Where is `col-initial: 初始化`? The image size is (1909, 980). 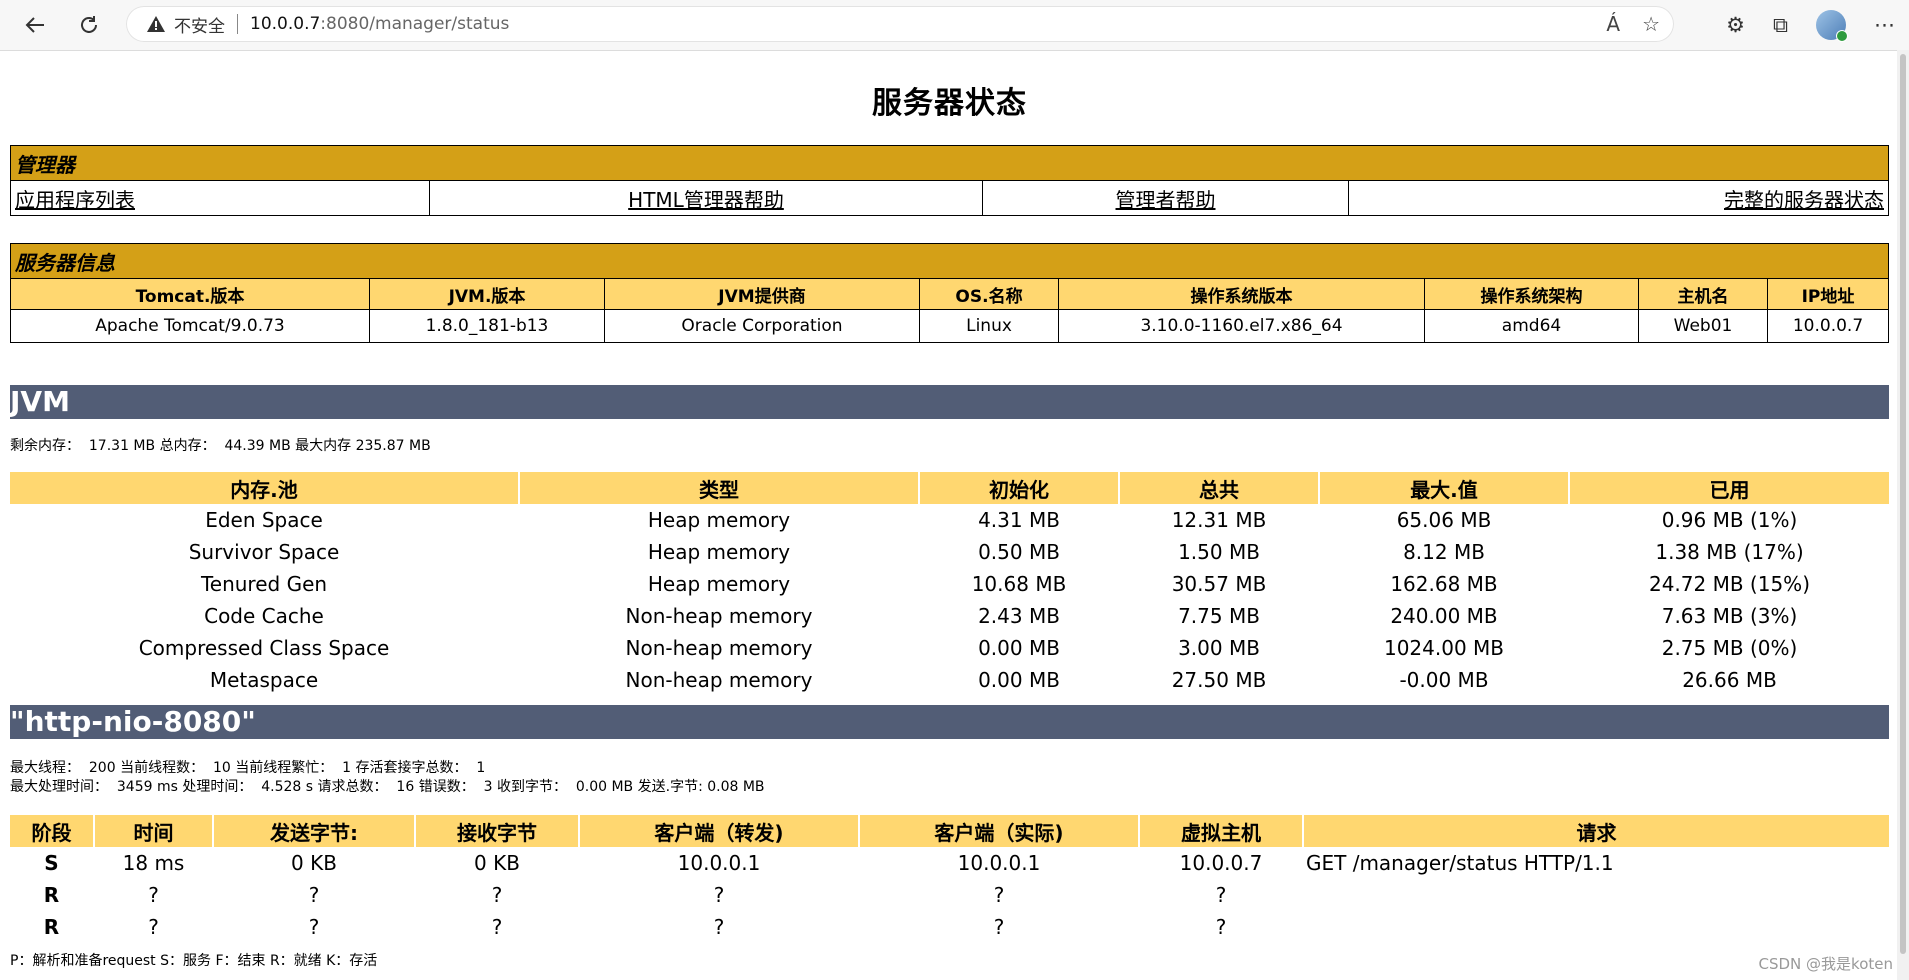 col-initial: 初始化 is located at coordinates (1019, 488).